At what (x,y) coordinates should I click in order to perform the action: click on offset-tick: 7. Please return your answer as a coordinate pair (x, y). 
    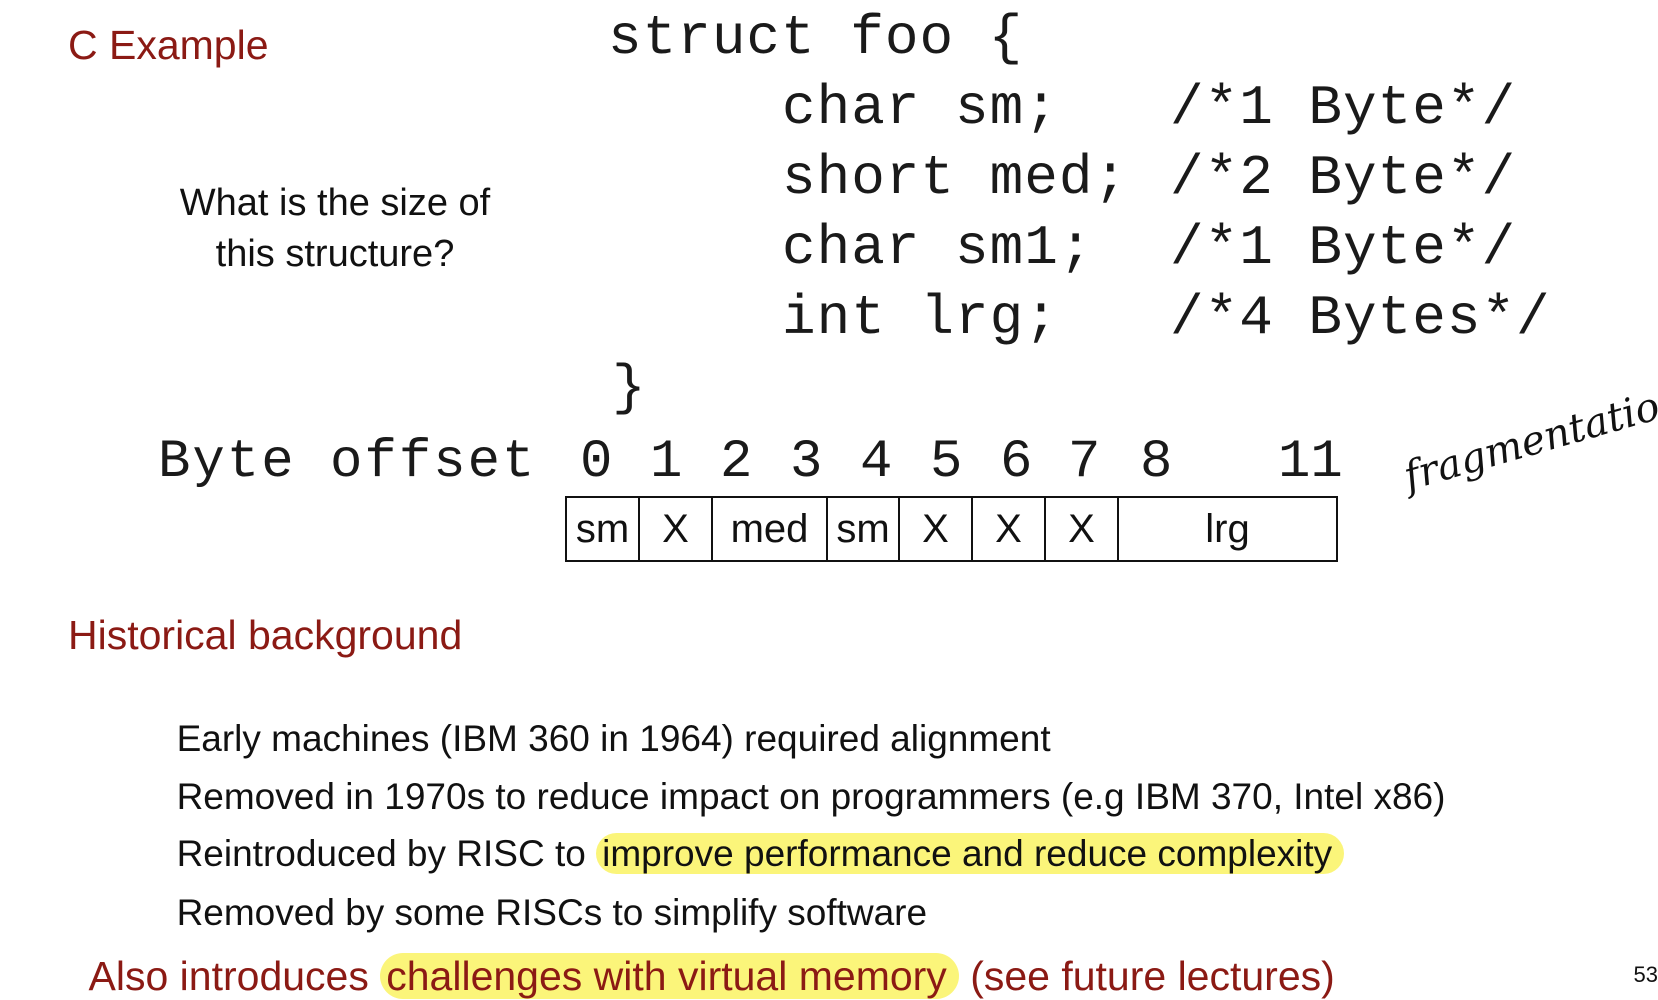
    Looking at the image, I should click on (1084, 462).